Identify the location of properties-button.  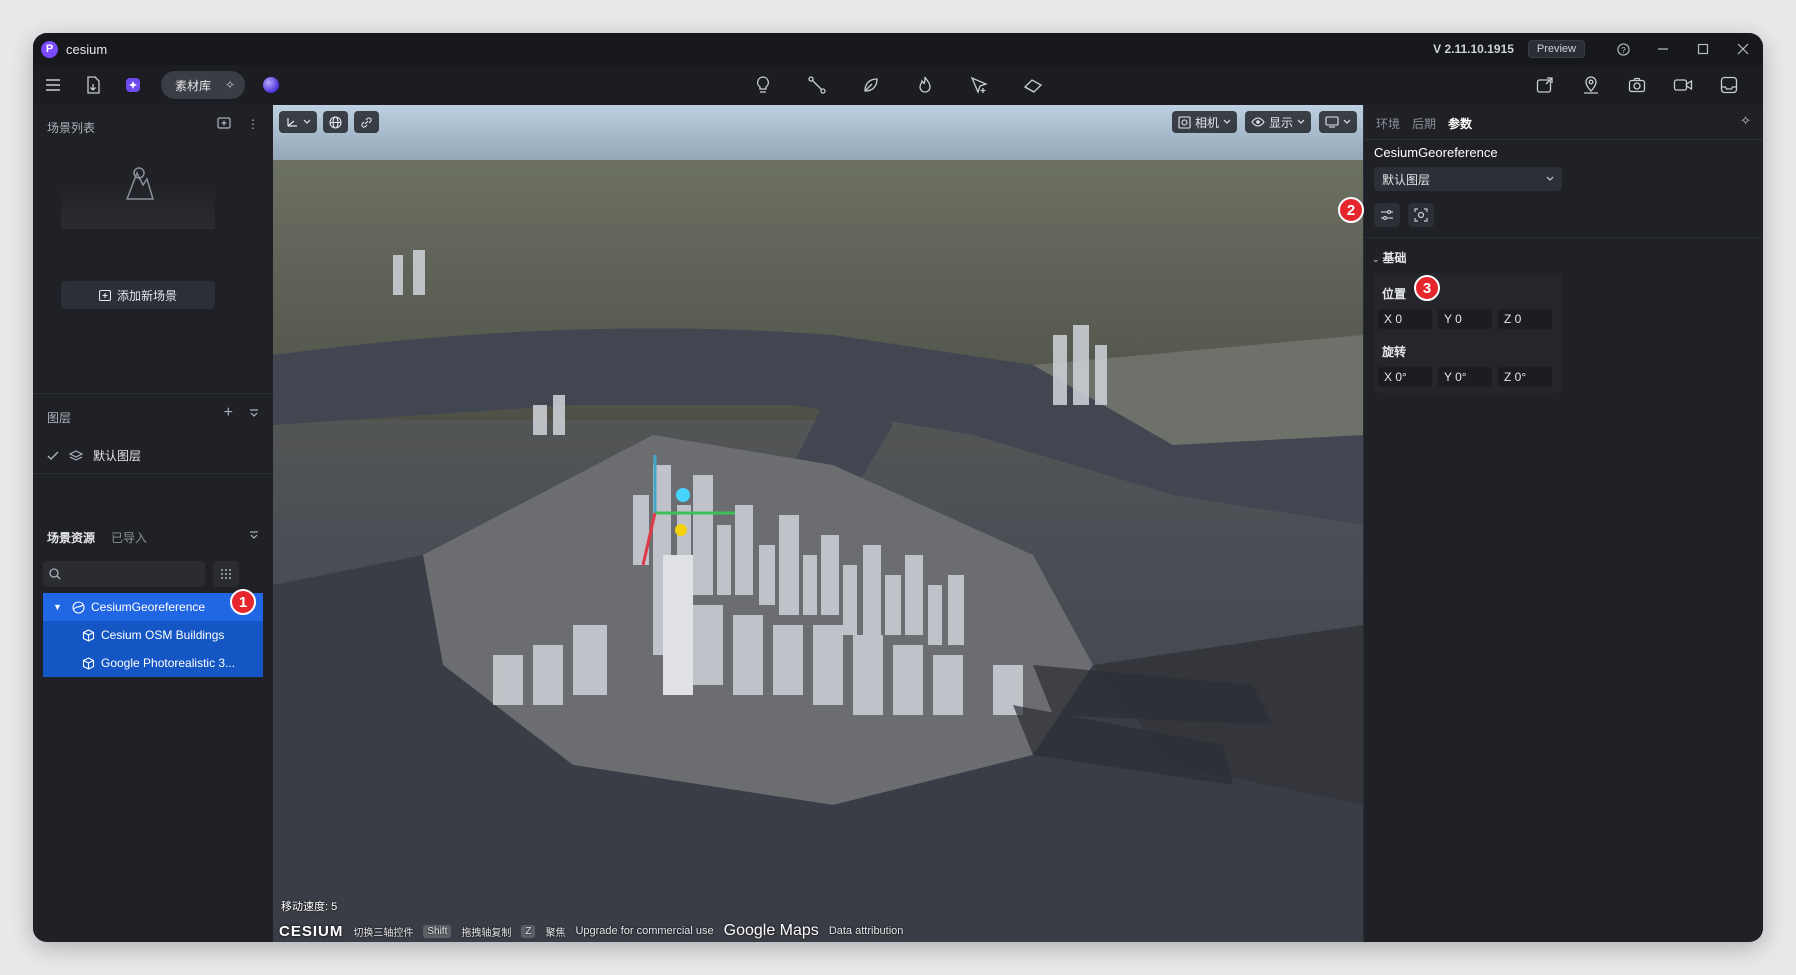
(1387, 215).